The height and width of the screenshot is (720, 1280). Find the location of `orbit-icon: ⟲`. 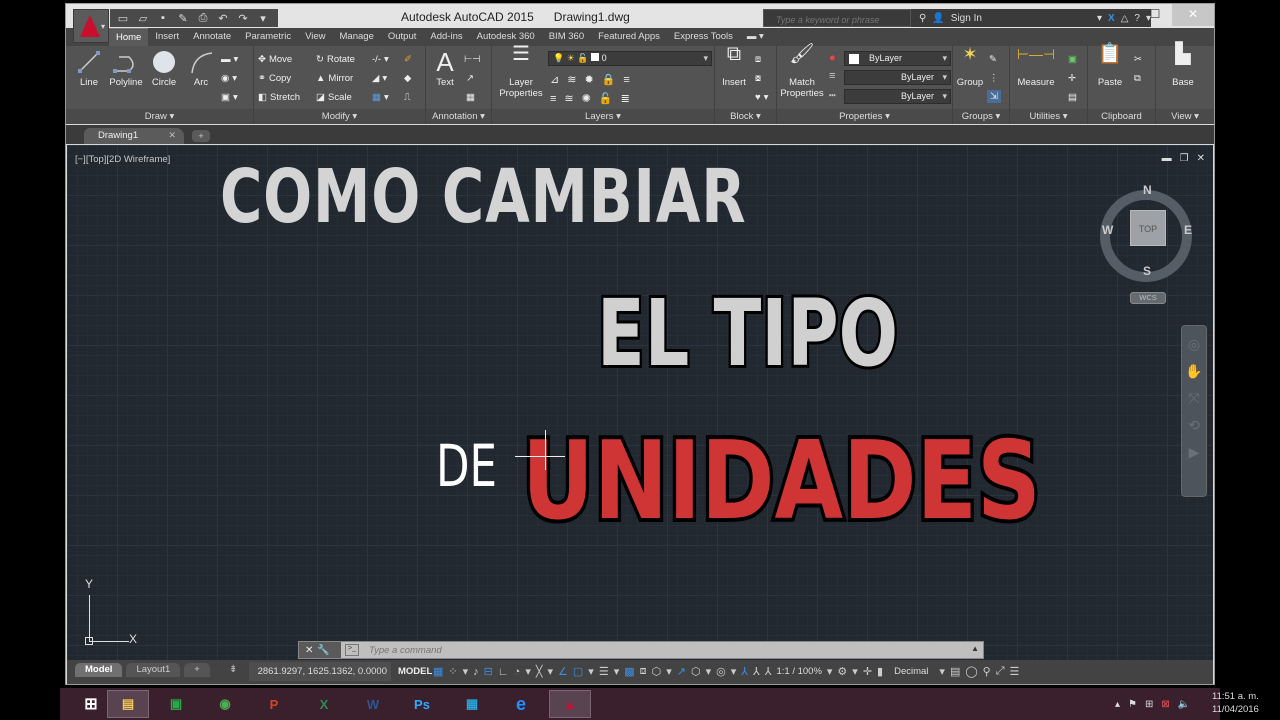

orbit-icon: ⟲ is located at coordinates (1194, 425).